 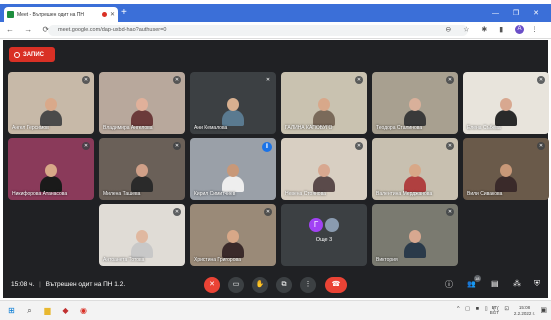 I want to click on navigation-buttons: ← → ⟳, so click(x=29, y=29).